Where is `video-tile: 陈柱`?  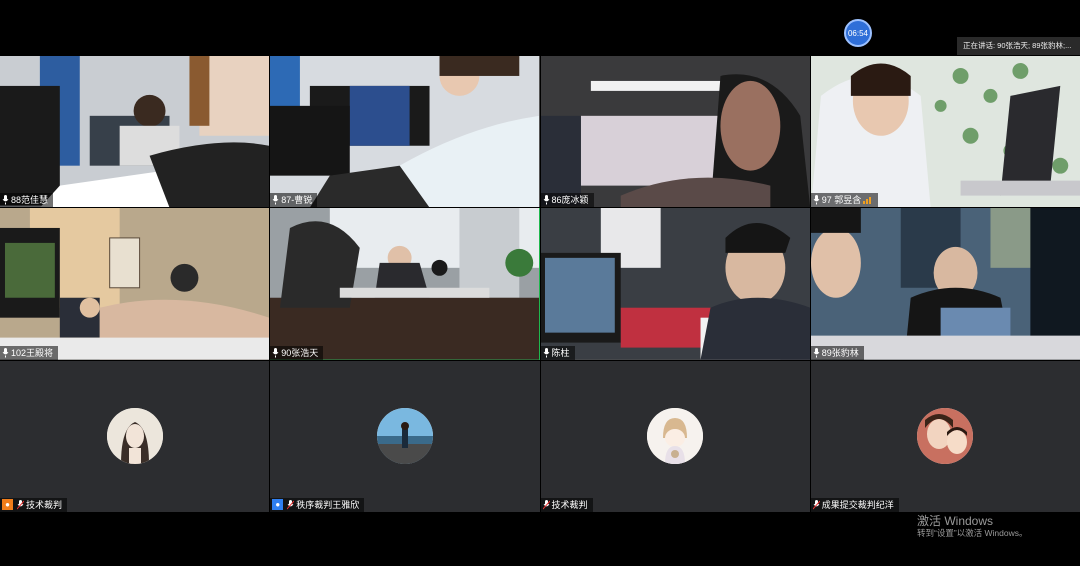
video-tile: 陈柱 is located at coordinates (675, 284).